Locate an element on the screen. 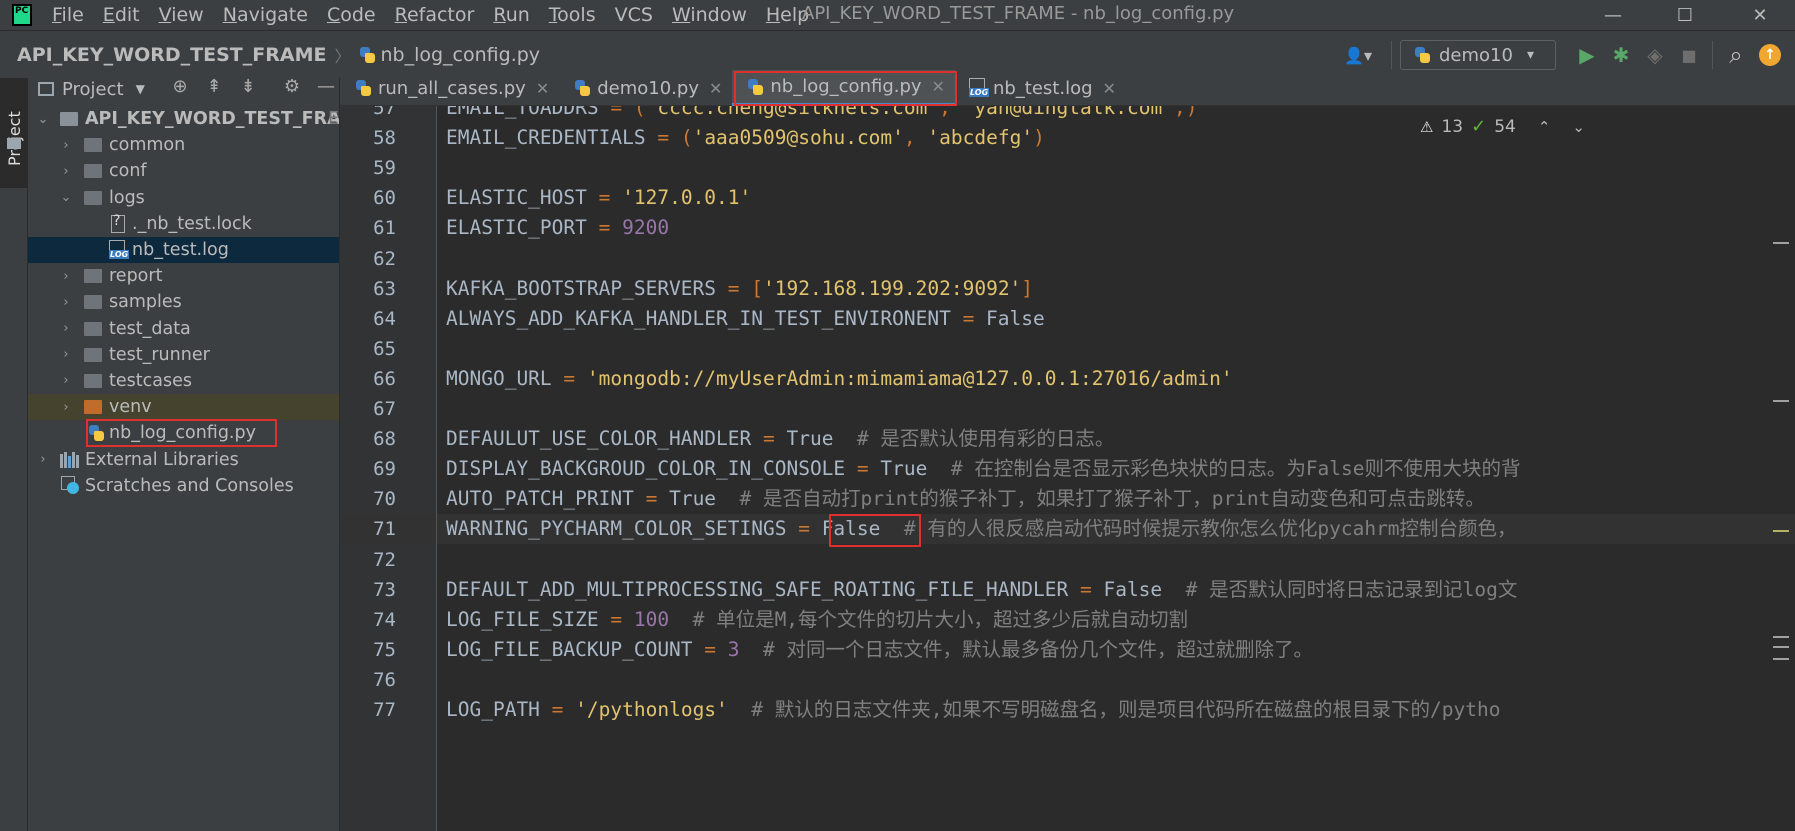 The image size is (1795, 831). tree-item-common: › common is located at coordinates (183, 145).